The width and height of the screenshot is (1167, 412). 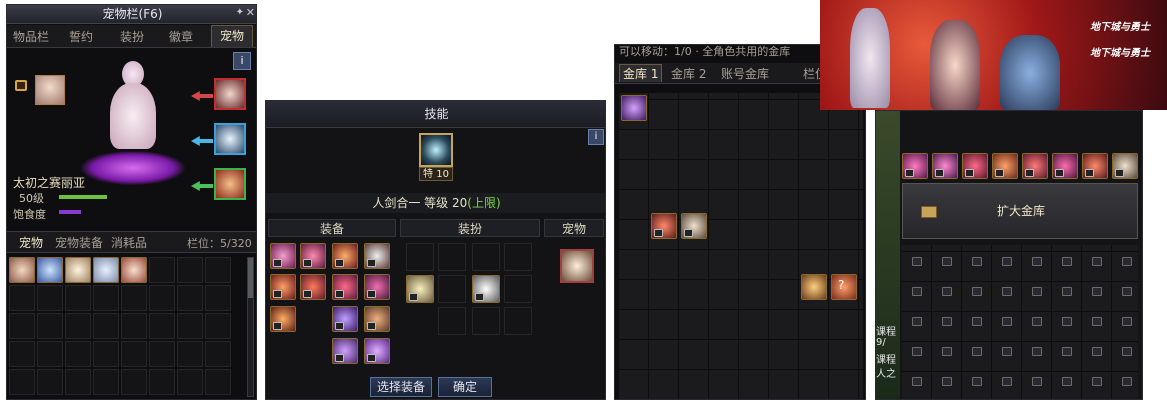 What do you see at coordinates (181, 36) in the screenshot?
I see `tab-emblem: 徽章` at bounding box center [181, 36].